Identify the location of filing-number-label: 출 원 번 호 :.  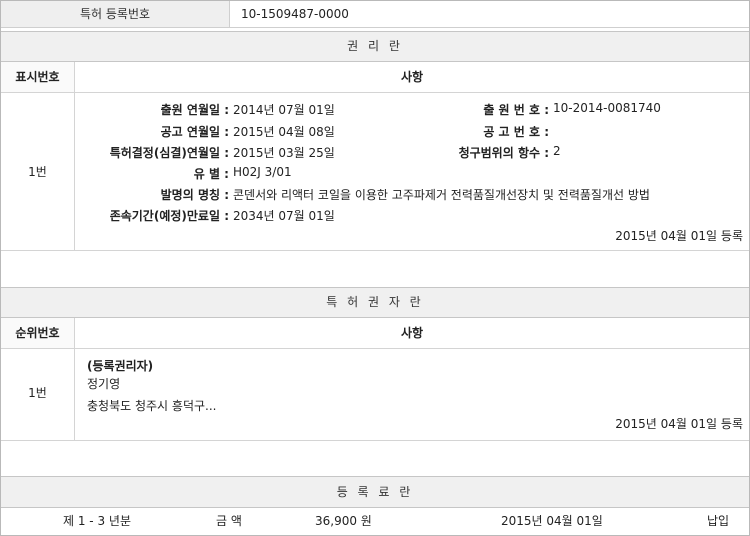
(516, 110).